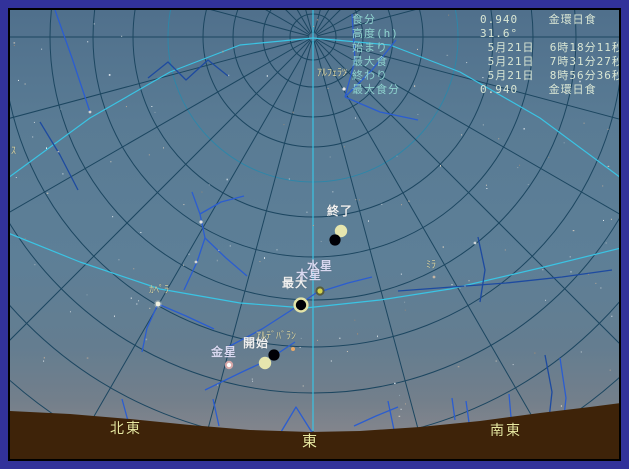 The height and width of the screenshot is (469, 629). I want to click on info-row: 高度(h) 31.6°, so click(485, 33).